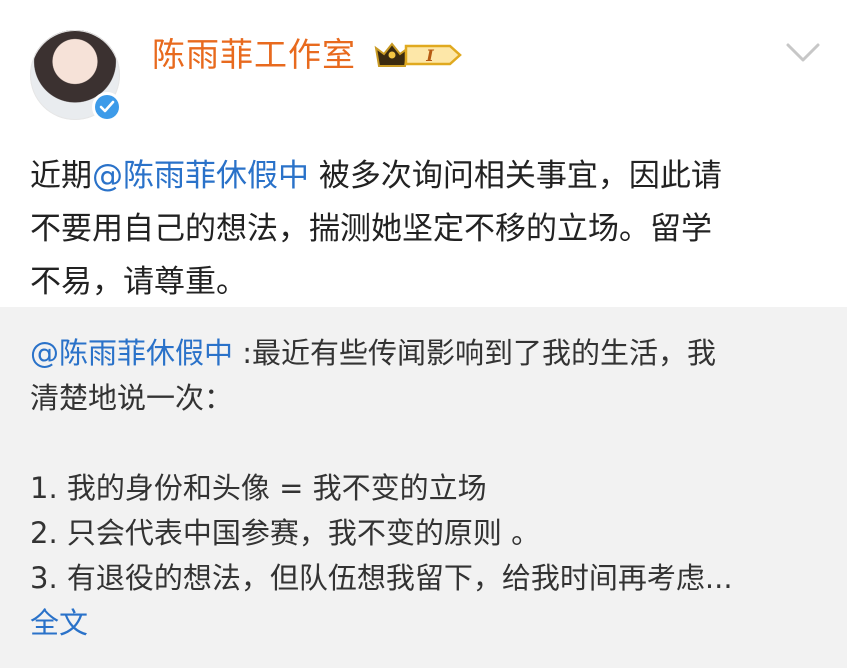  What do you see at coordinates (515, 176) in the screenshot?
I see `post-line-1-rest: 被多次询问相关事宜，因此请` at bounding box center [515, 176].